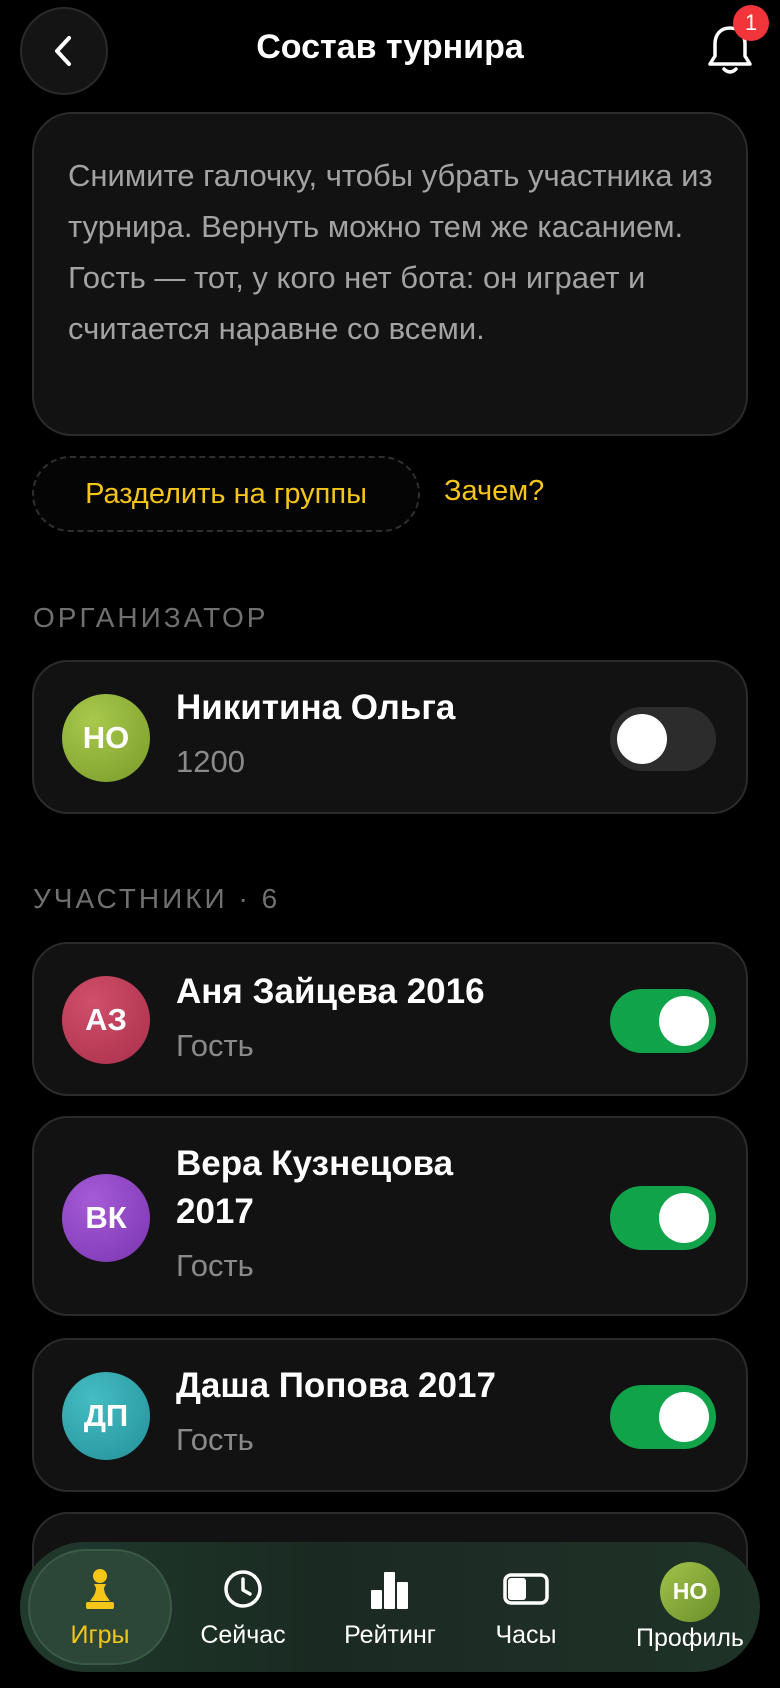  Describe the element at coordinates (526, 1589) in the screenshot. I see `chess-clock-icon` at that location.